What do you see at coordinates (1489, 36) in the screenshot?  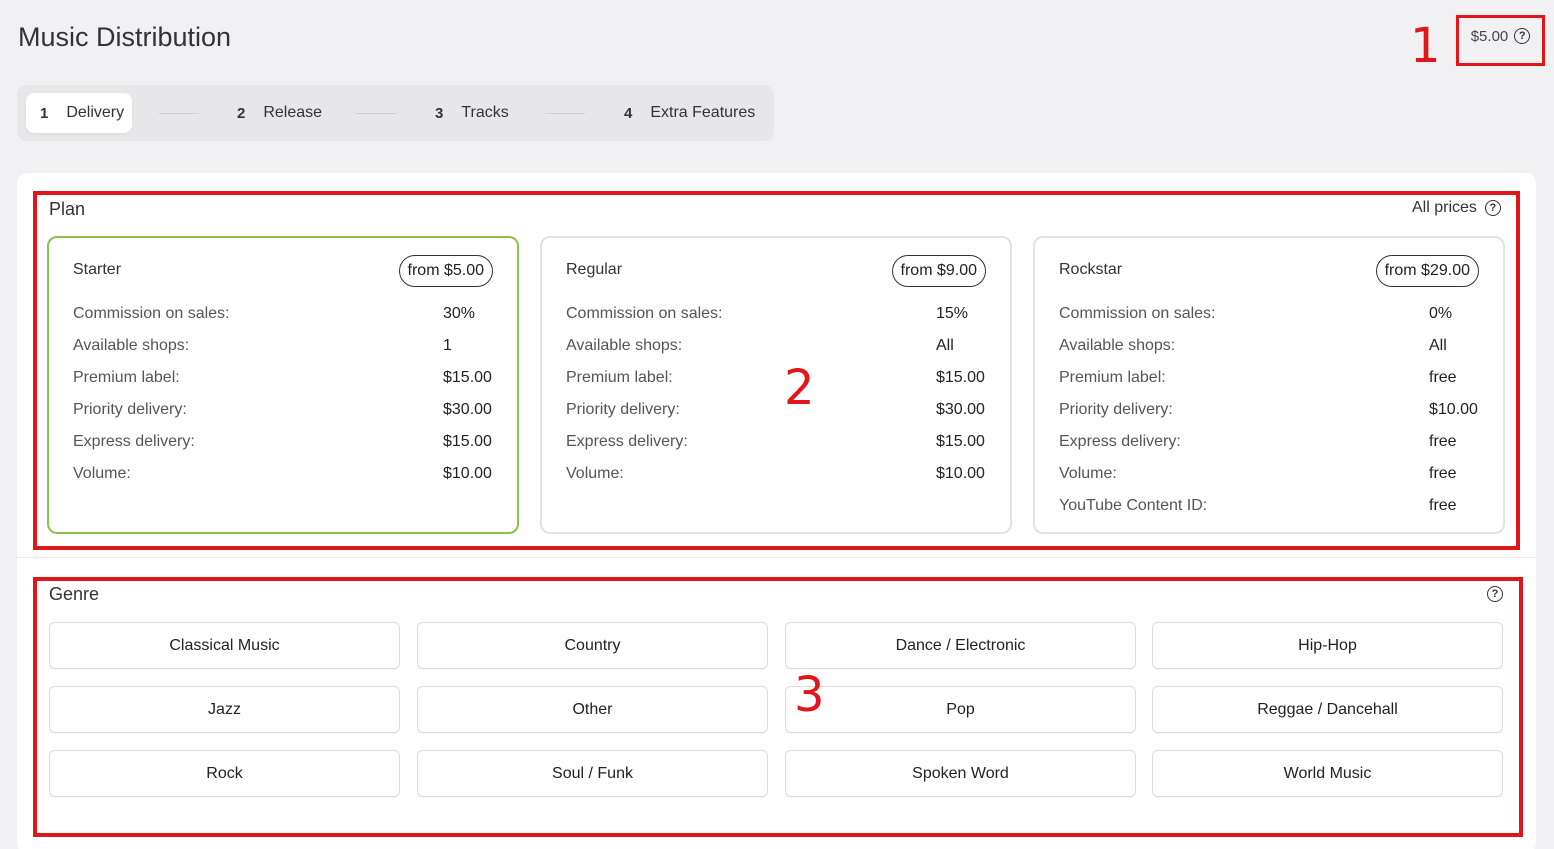 I see `total-price: $5.00` at bounding box center [1489, 36].